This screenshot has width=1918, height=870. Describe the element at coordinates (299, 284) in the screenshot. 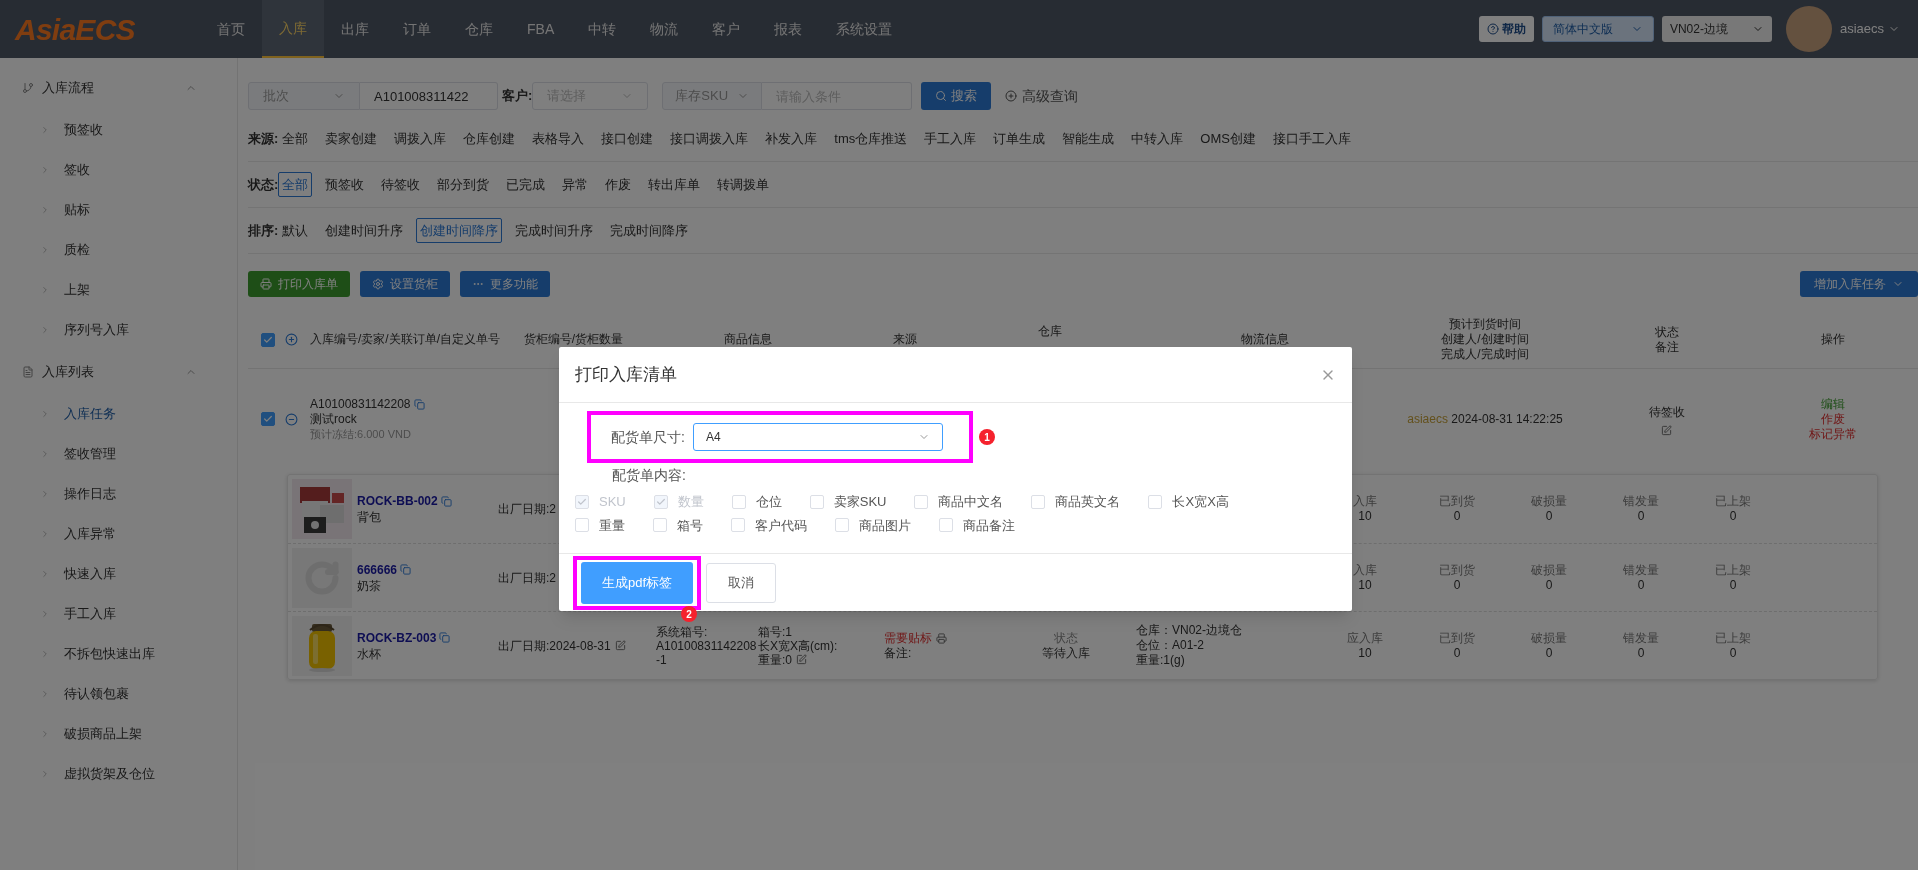

I see `action-button: 打印入库单` at that location.